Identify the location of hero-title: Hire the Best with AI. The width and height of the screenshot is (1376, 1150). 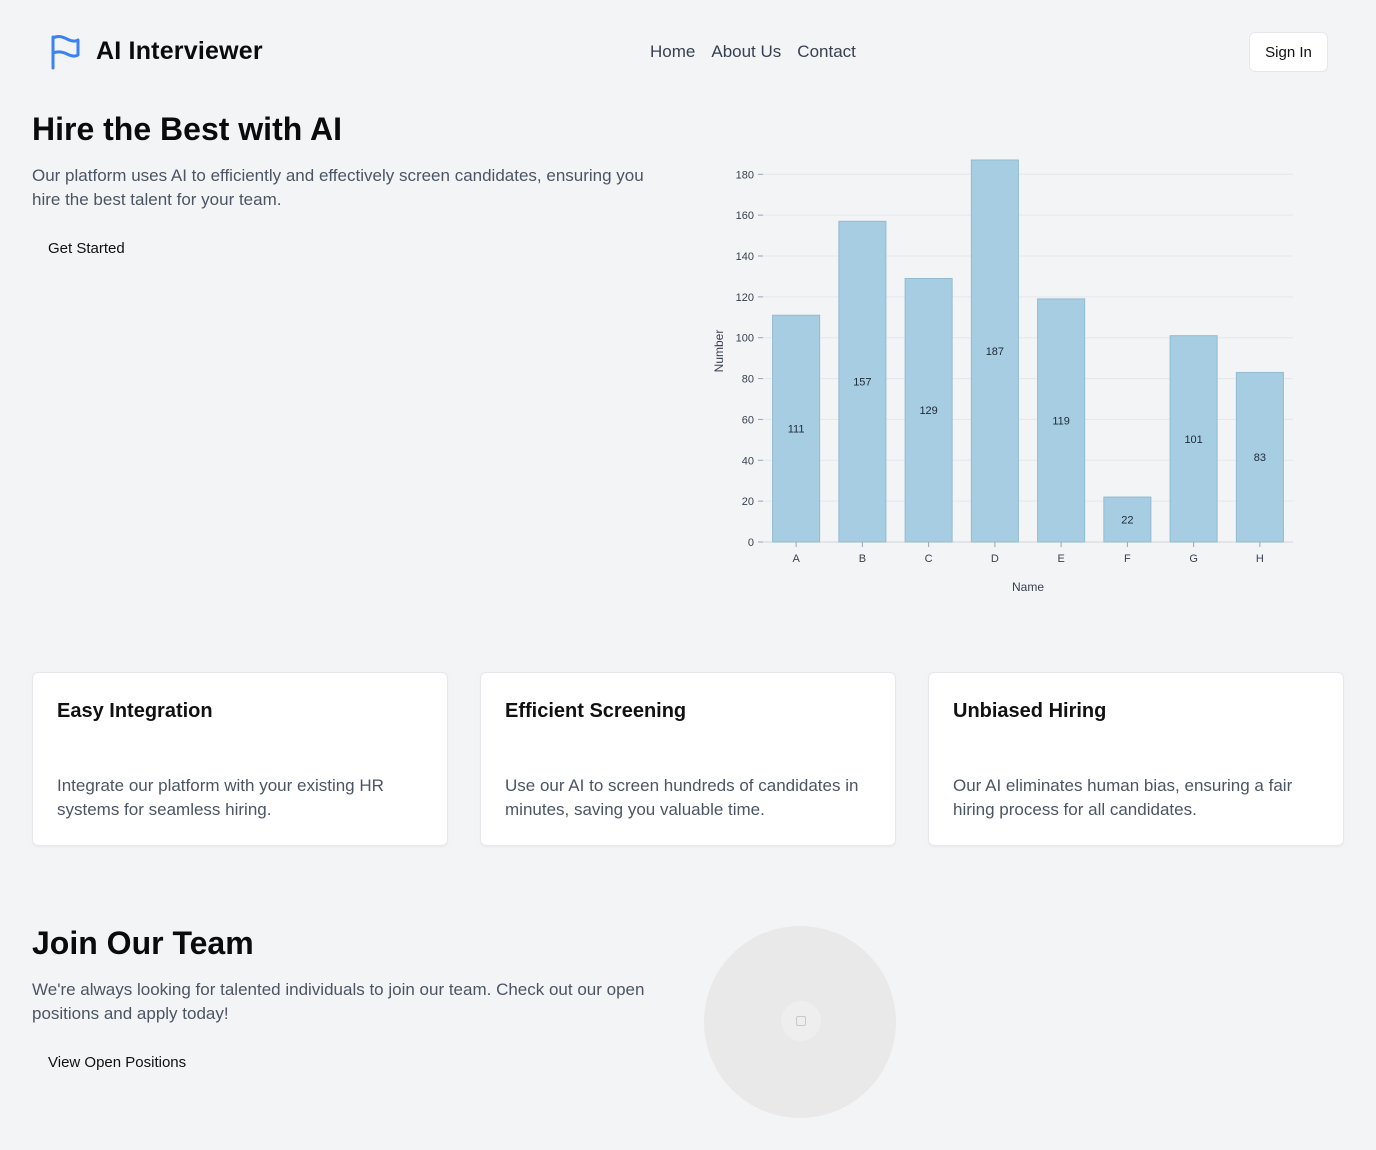
(187, 129).